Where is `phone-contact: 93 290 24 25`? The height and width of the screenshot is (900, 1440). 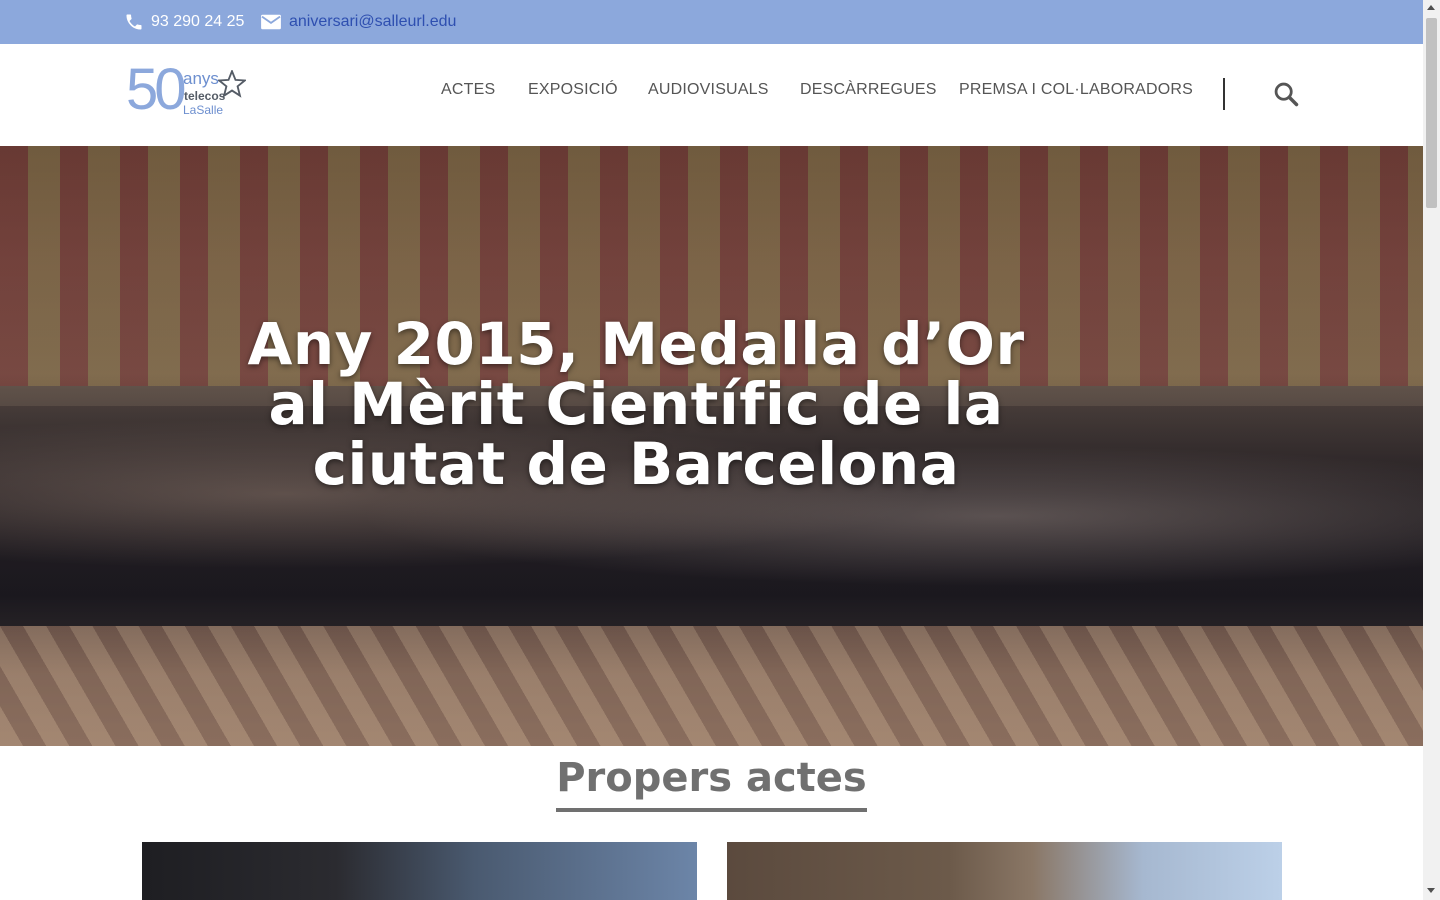 phone-contact: 93 290 24 25 is located at coordinates (184, 22).